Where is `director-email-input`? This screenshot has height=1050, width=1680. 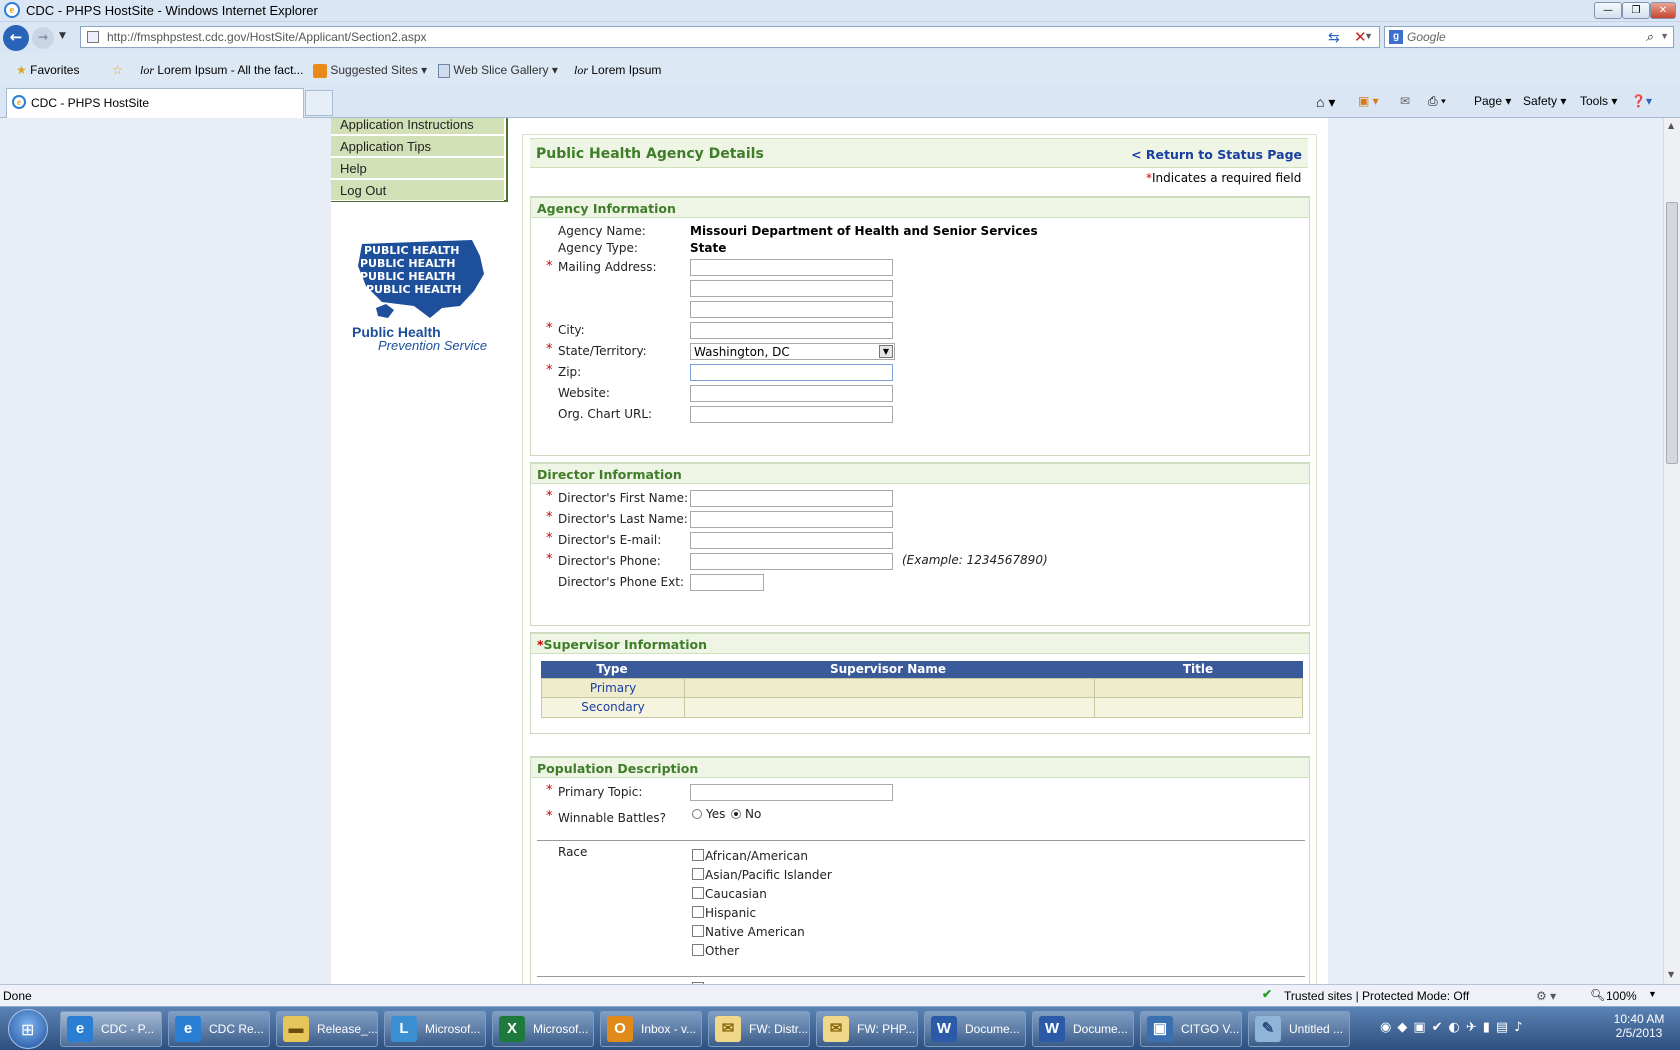
director-email-input is located at coordinates (791, 540).